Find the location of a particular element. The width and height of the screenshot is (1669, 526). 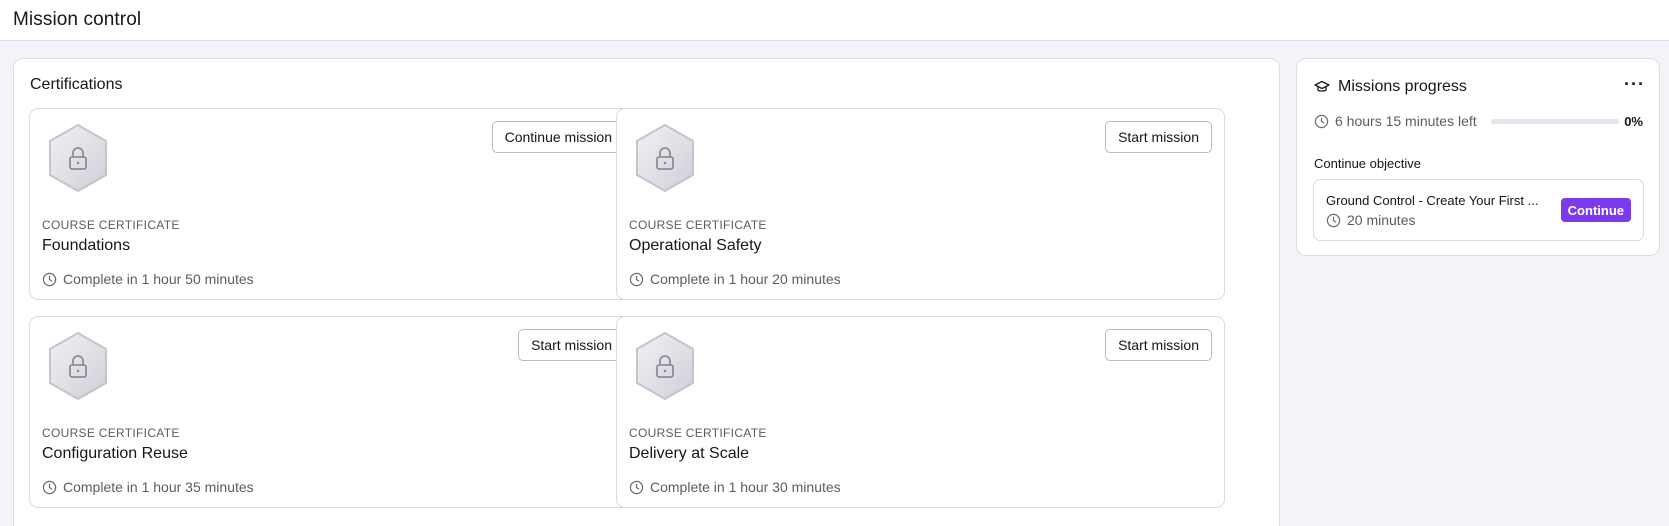

progress-percent: 0% is located at coordinates (1633, 121).